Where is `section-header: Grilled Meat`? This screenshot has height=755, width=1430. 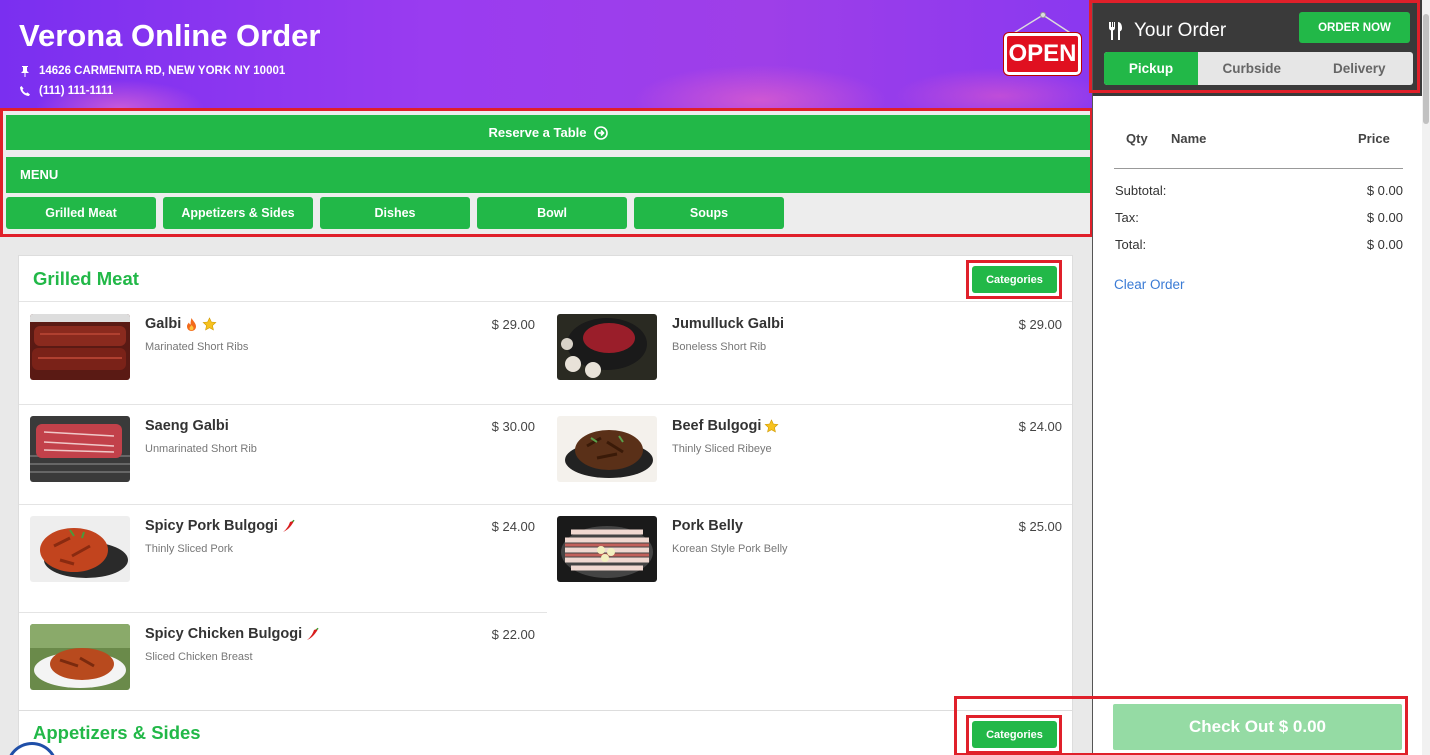
section-header: Grilled Meat is located at coordinates (545, 279).